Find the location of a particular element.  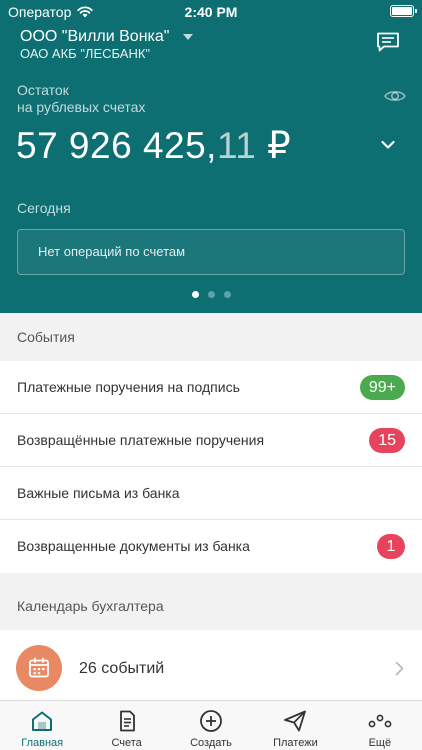

bank-name: ОАО АКБ "ЛЕСБАНК" is located at coordinates (85, 53).